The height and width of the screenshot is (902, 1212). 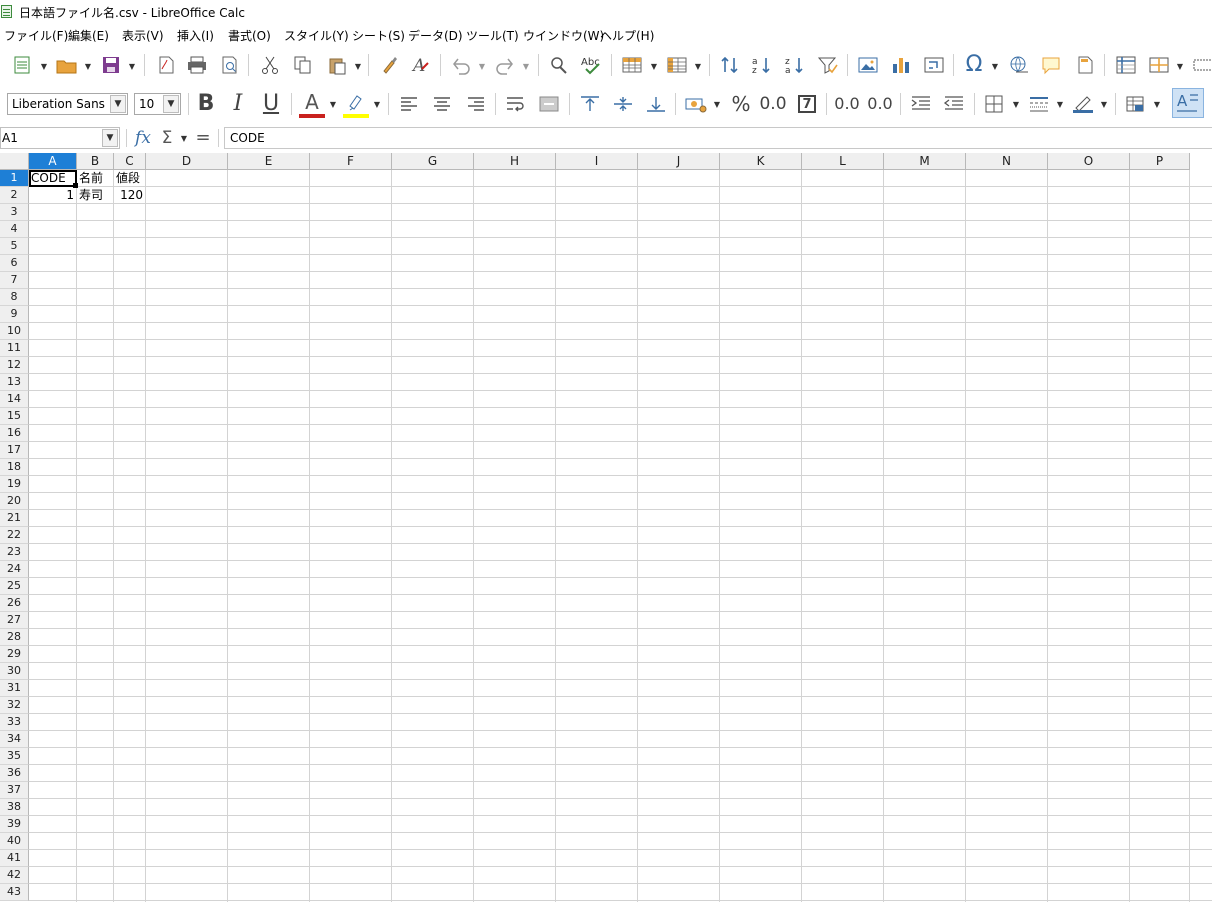 I want to click on conditional-format-dropdown-icon: ▼, so click(x=1157, y=104).